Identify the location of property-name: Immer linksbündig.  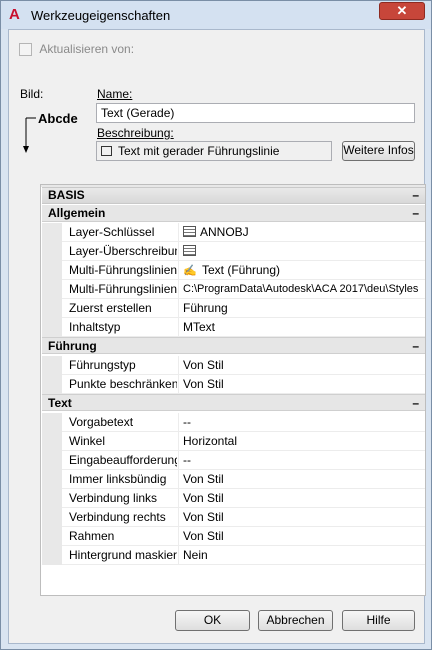
(118, 479).